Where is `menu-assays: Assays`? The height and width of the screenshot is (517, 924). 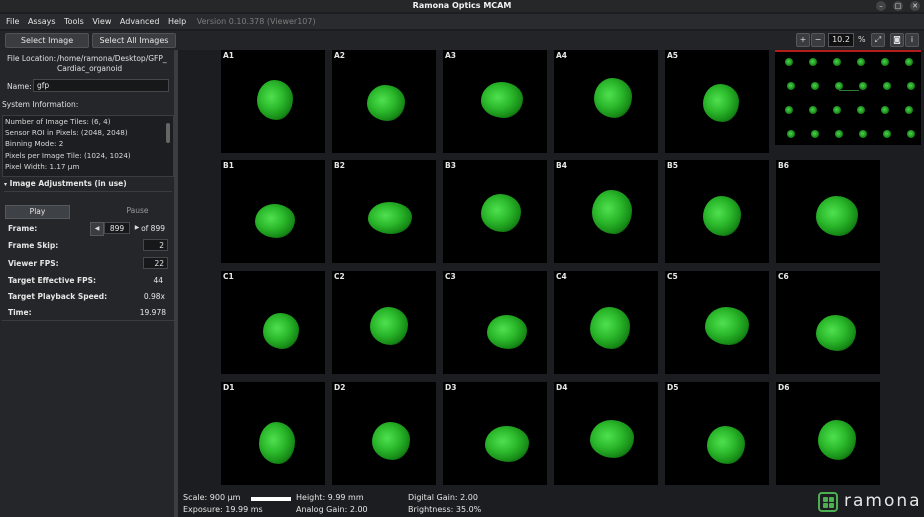
menu-assays: Assays is located at coordinates (42, 21).